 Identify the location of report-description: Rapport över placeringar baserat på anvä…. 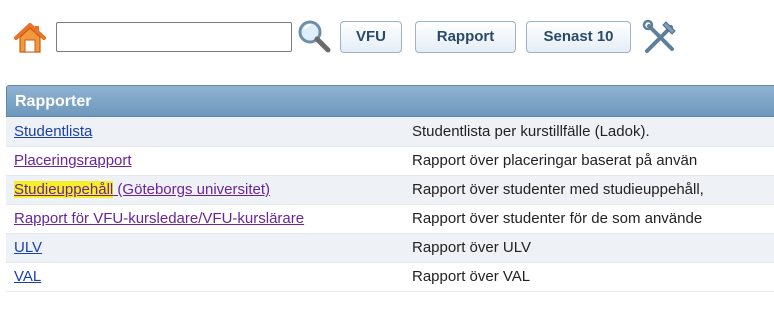
(589, 161).